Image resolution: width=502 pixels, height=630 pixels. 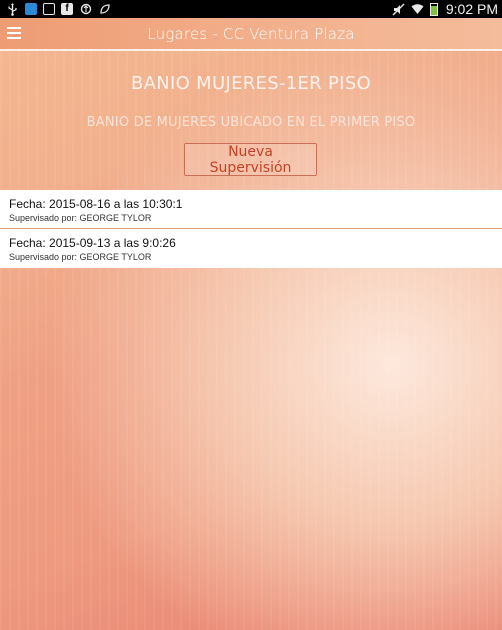 What do you see at coordinates (31, 9) in the screenshot?
I see `skype-icon` at bounding box center [31, 9].